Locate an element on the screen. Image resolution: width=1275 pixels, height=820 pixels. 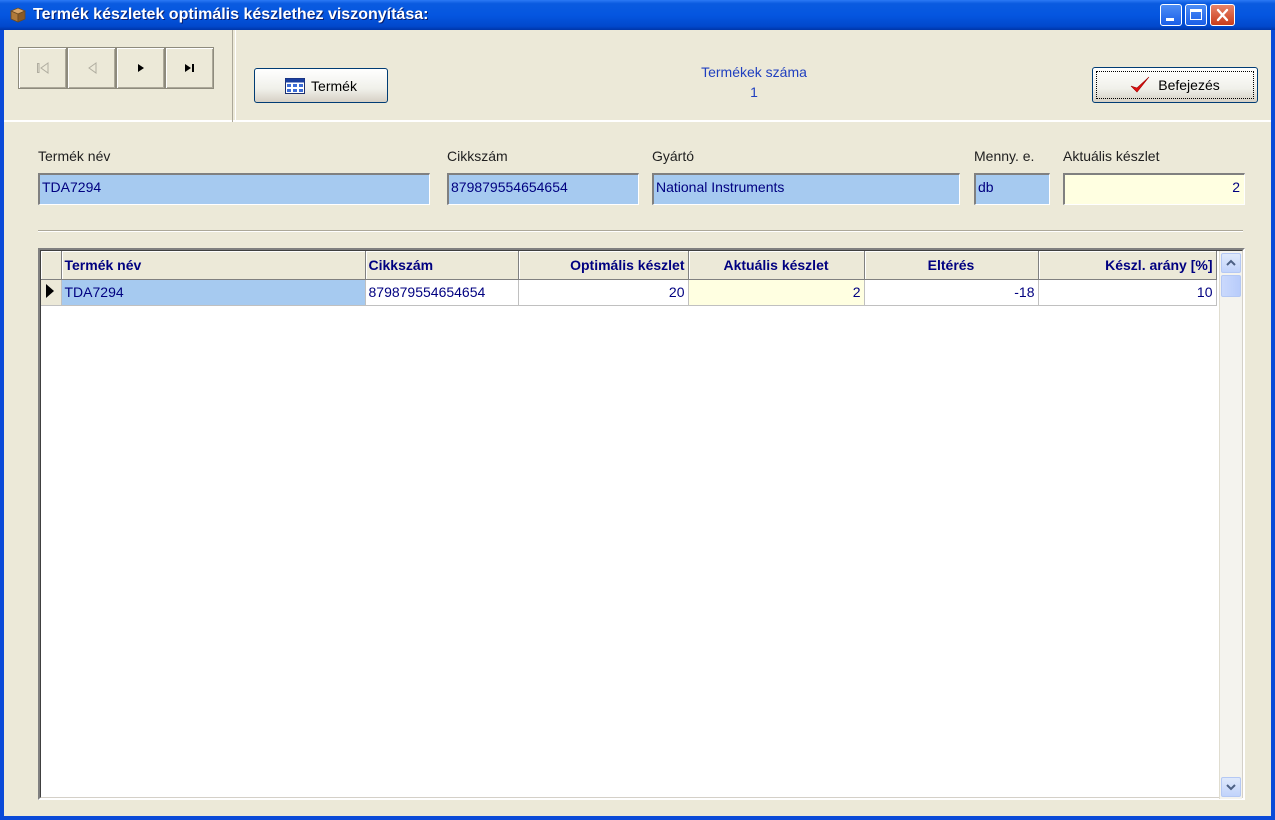
previous-record-icon is located at coordinates (91, 68).